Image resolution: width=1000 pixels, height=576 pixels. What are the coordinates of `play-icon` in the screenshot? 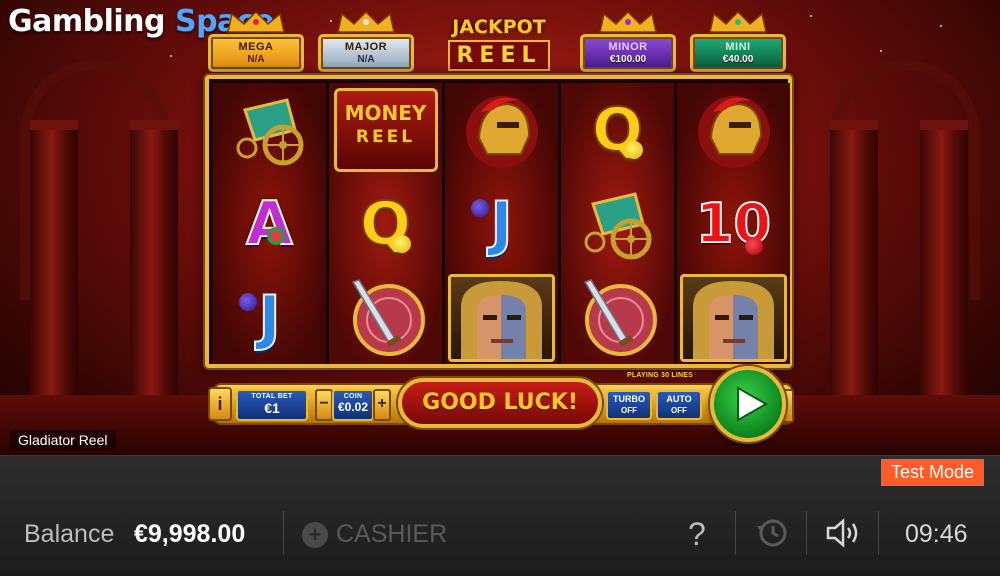 It's located at (753, 404).